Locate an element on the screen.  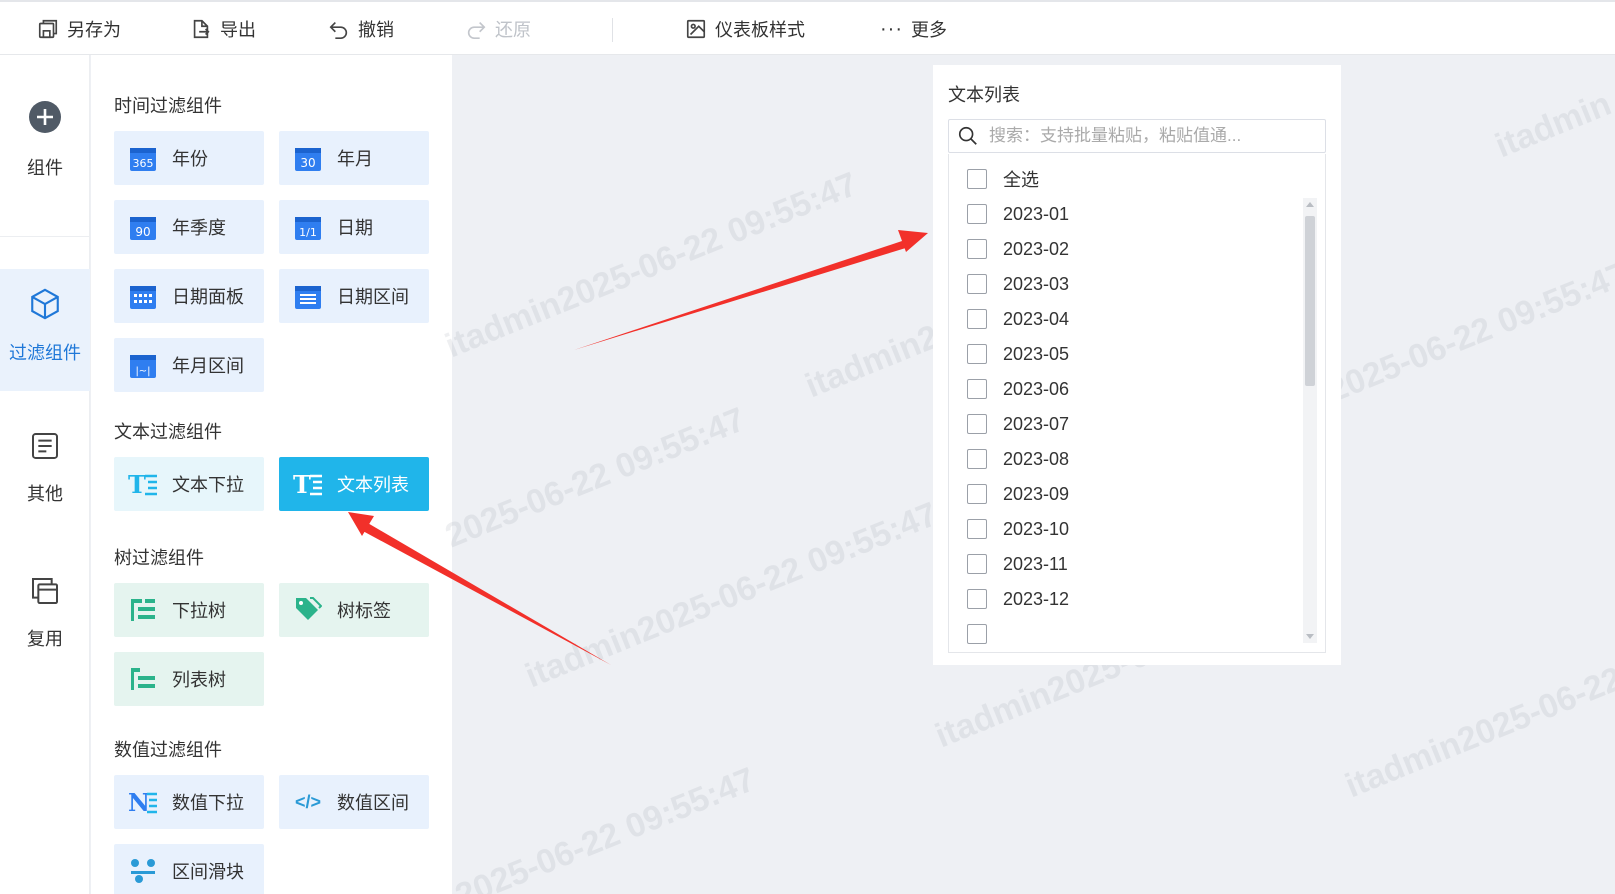
list-item: 2023-09 is located at coordinates (1018, 494).